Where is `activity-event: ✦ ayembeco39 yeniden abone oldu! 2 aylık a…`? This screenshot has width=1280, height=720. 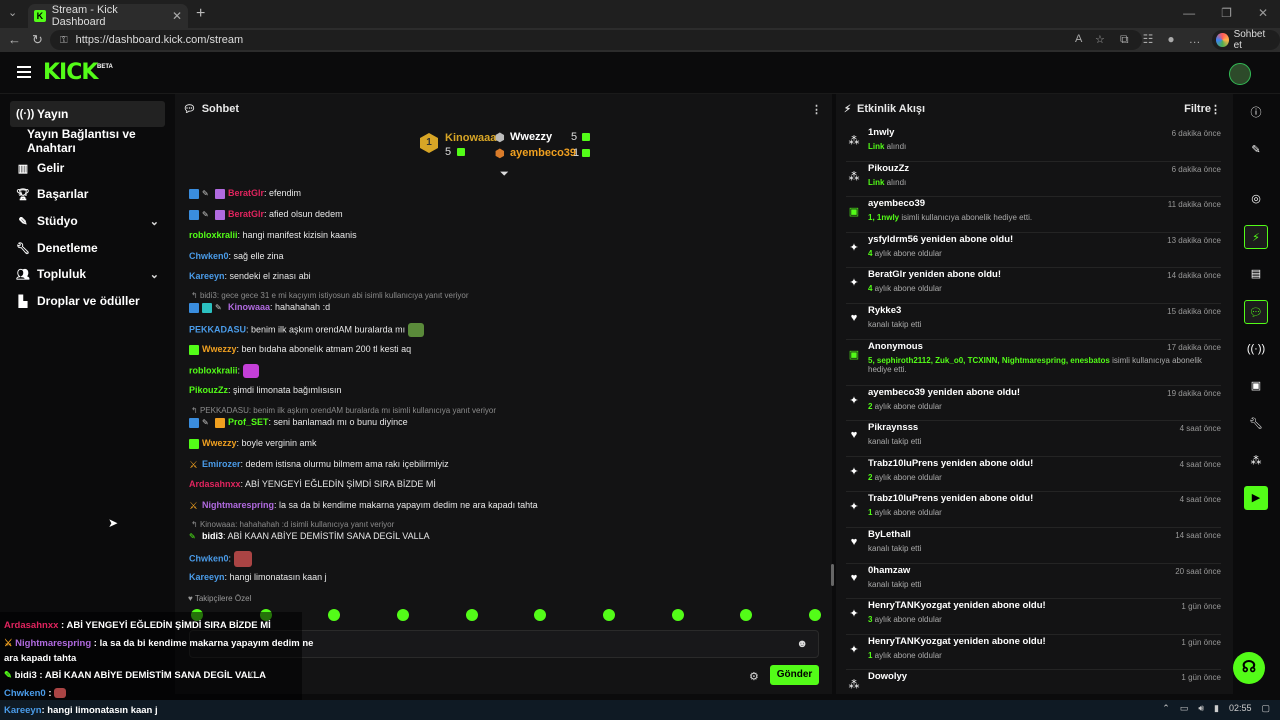
activity-event: ✦ ayembeco39 yeniden abone oldu! 2 aylık a… is located at coordinates (1033, 404).